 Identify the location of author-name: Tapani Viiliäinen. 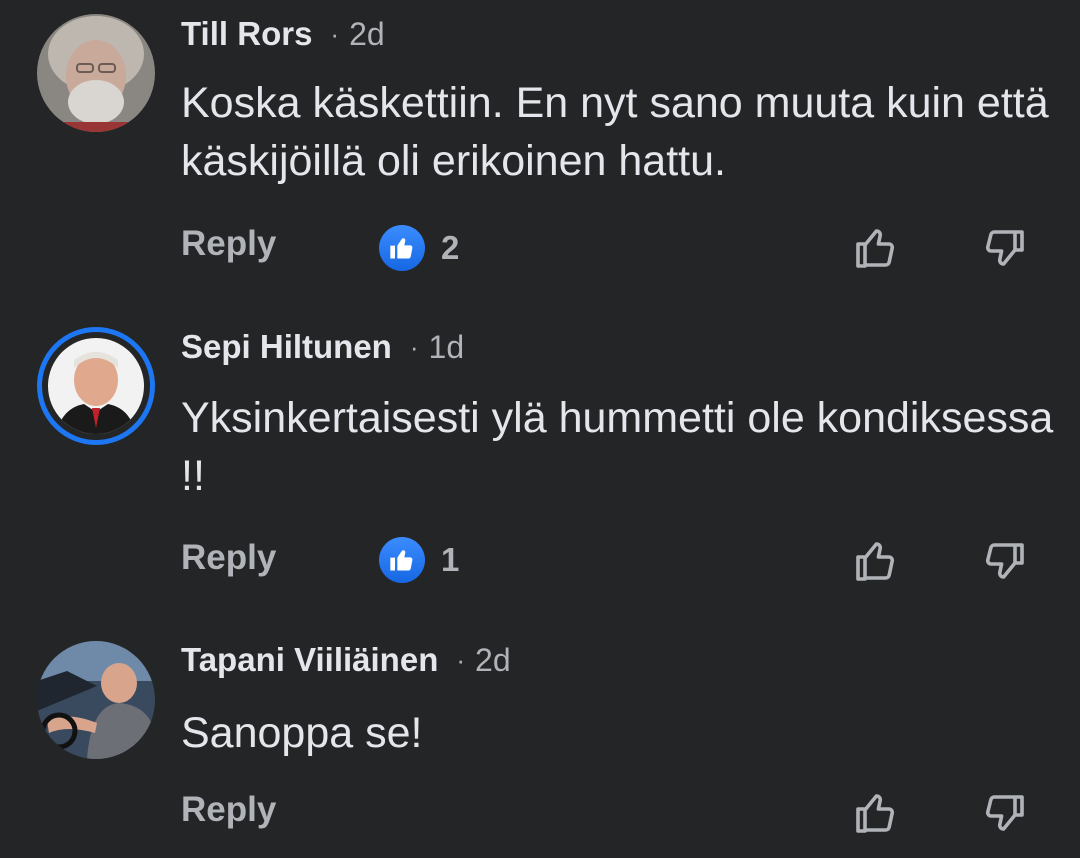
(309, 660).